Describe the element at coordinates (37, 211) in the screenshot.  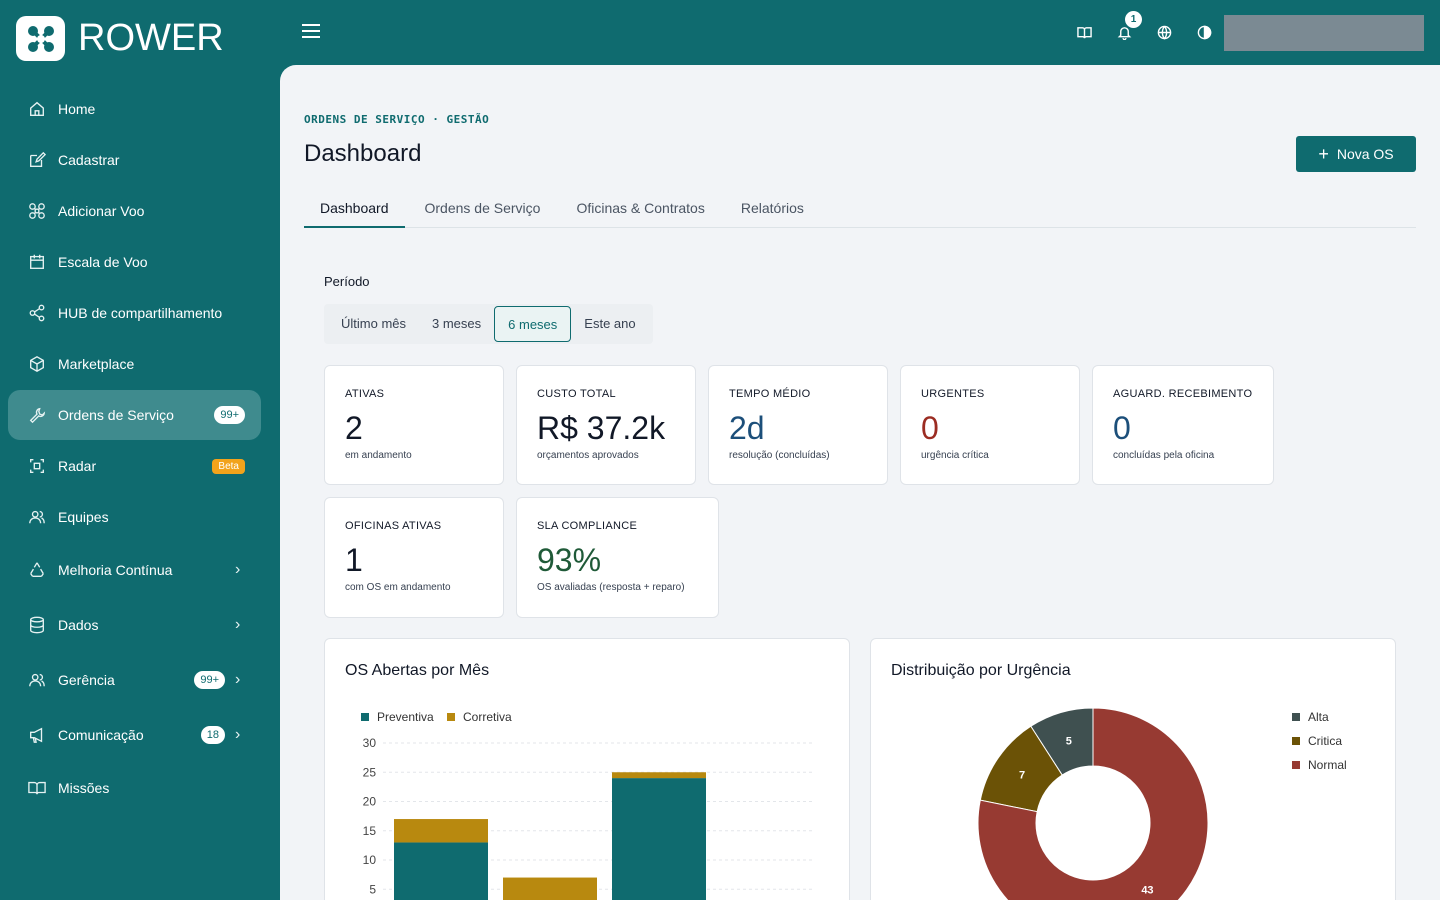
I see `drone-icon` at that location.